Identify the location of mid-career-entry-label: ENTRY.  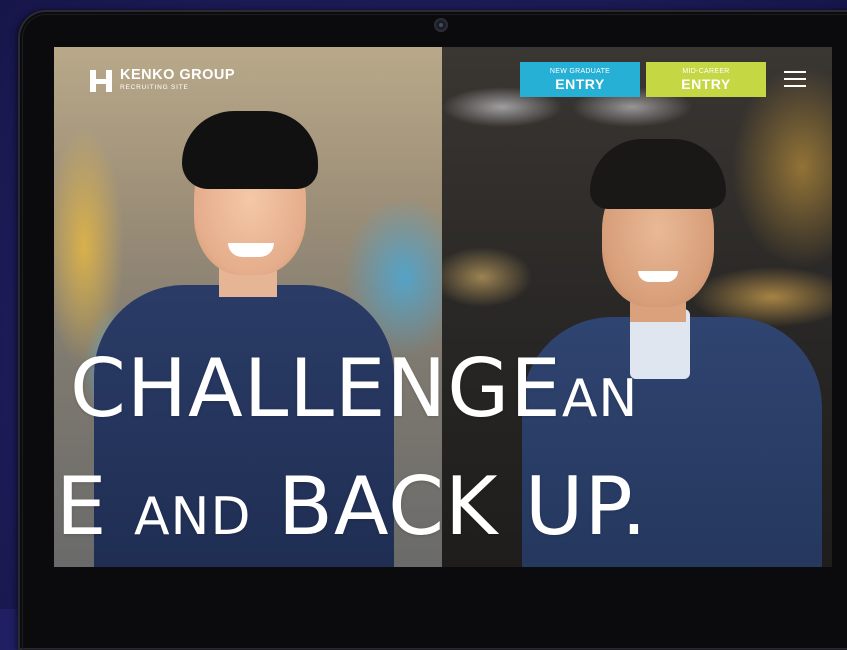
(706, 84).